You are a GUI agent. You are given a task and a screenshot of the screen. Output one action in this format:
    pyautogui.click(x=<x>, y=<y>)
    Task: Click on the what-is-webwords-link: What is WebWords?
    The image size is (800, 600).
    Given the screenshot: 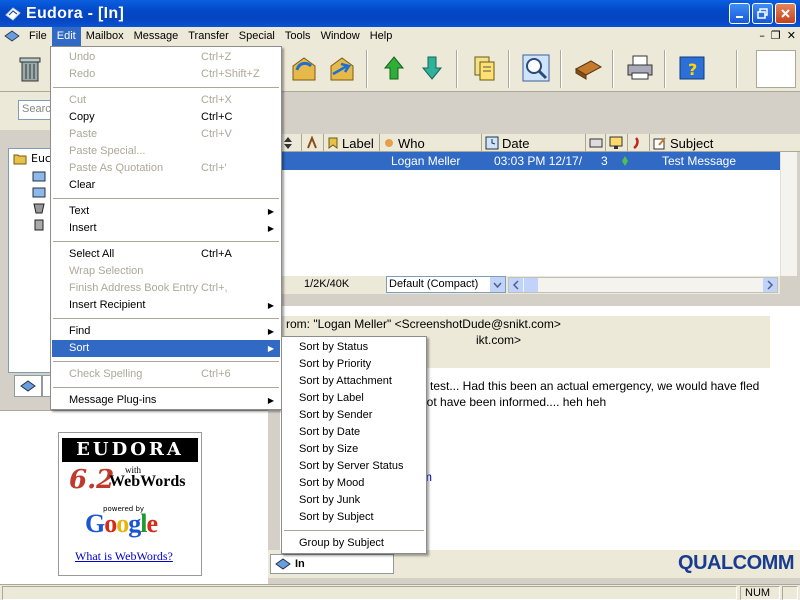 What is the action you would take?
    pyautogui.click(x=124, y=556)
    